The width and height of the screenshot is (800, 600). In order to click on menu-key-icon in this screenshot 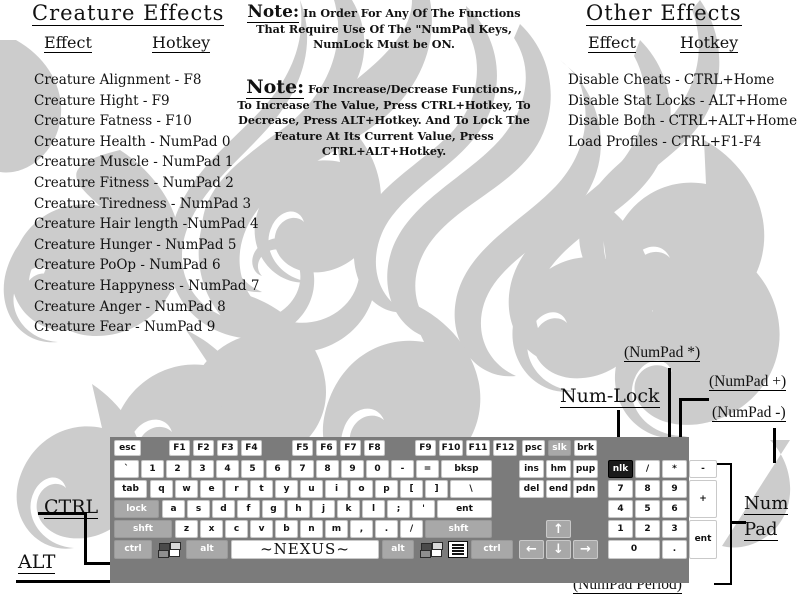, I will do `click(458, 549)`.